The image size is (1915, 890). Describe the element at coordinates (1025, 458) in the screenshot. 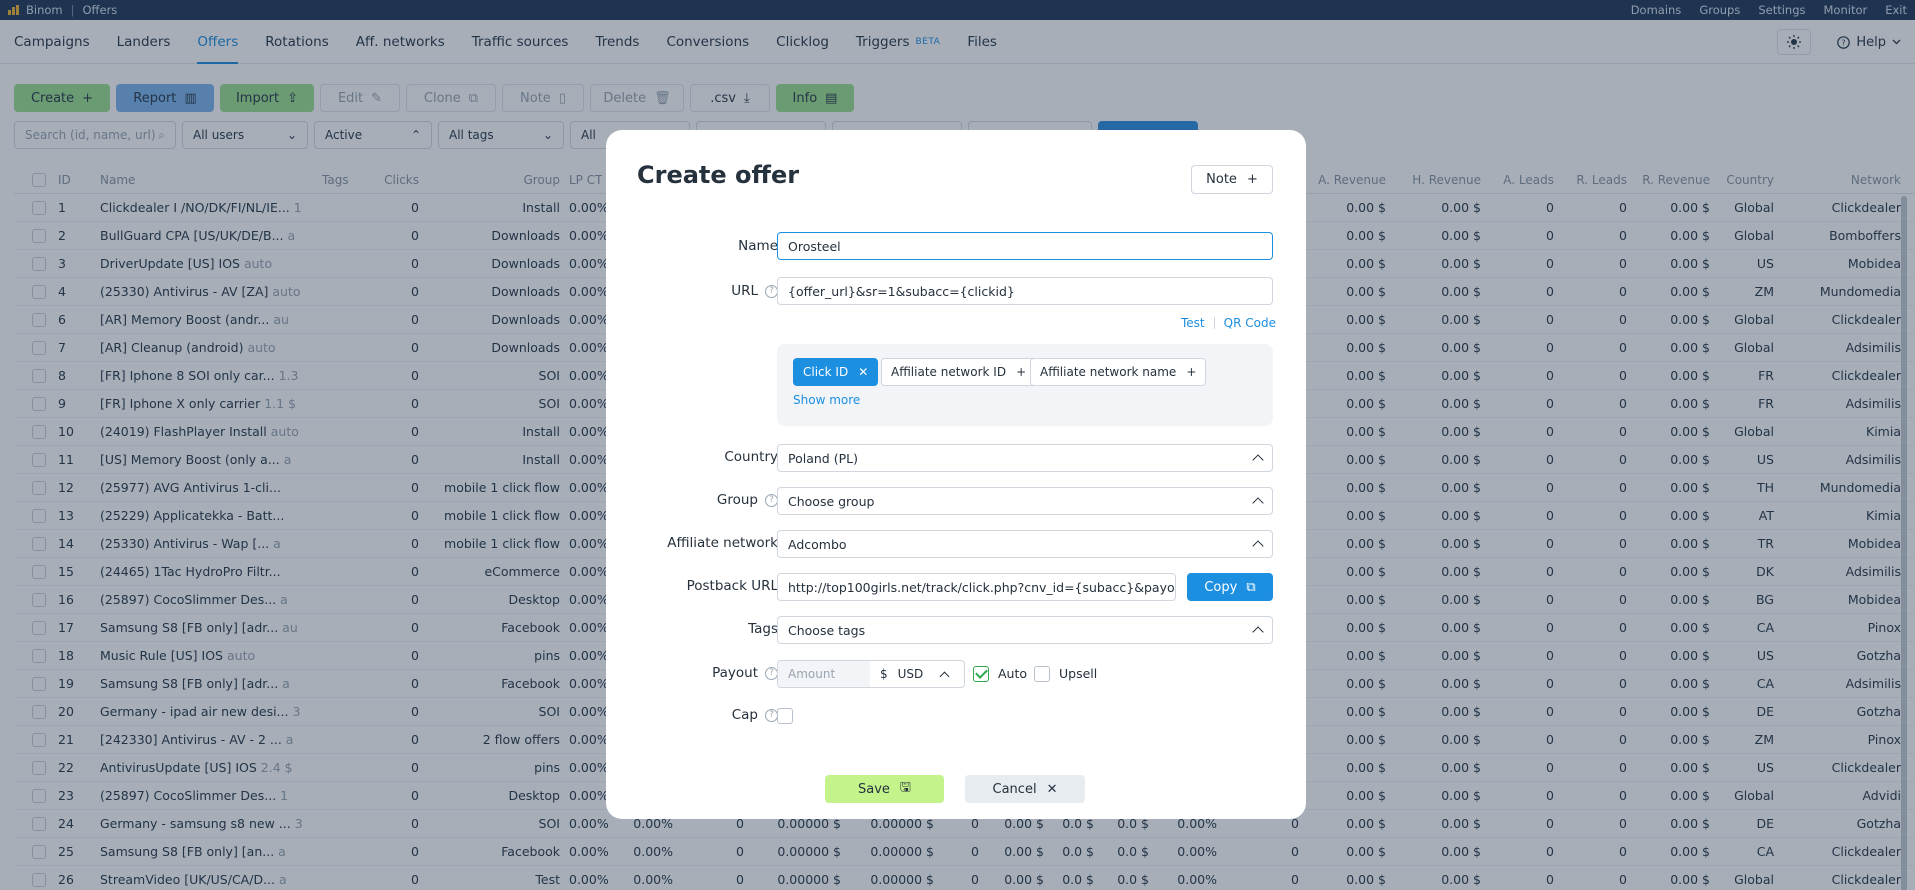

I see `country-select: Poland (PL)` at that location.